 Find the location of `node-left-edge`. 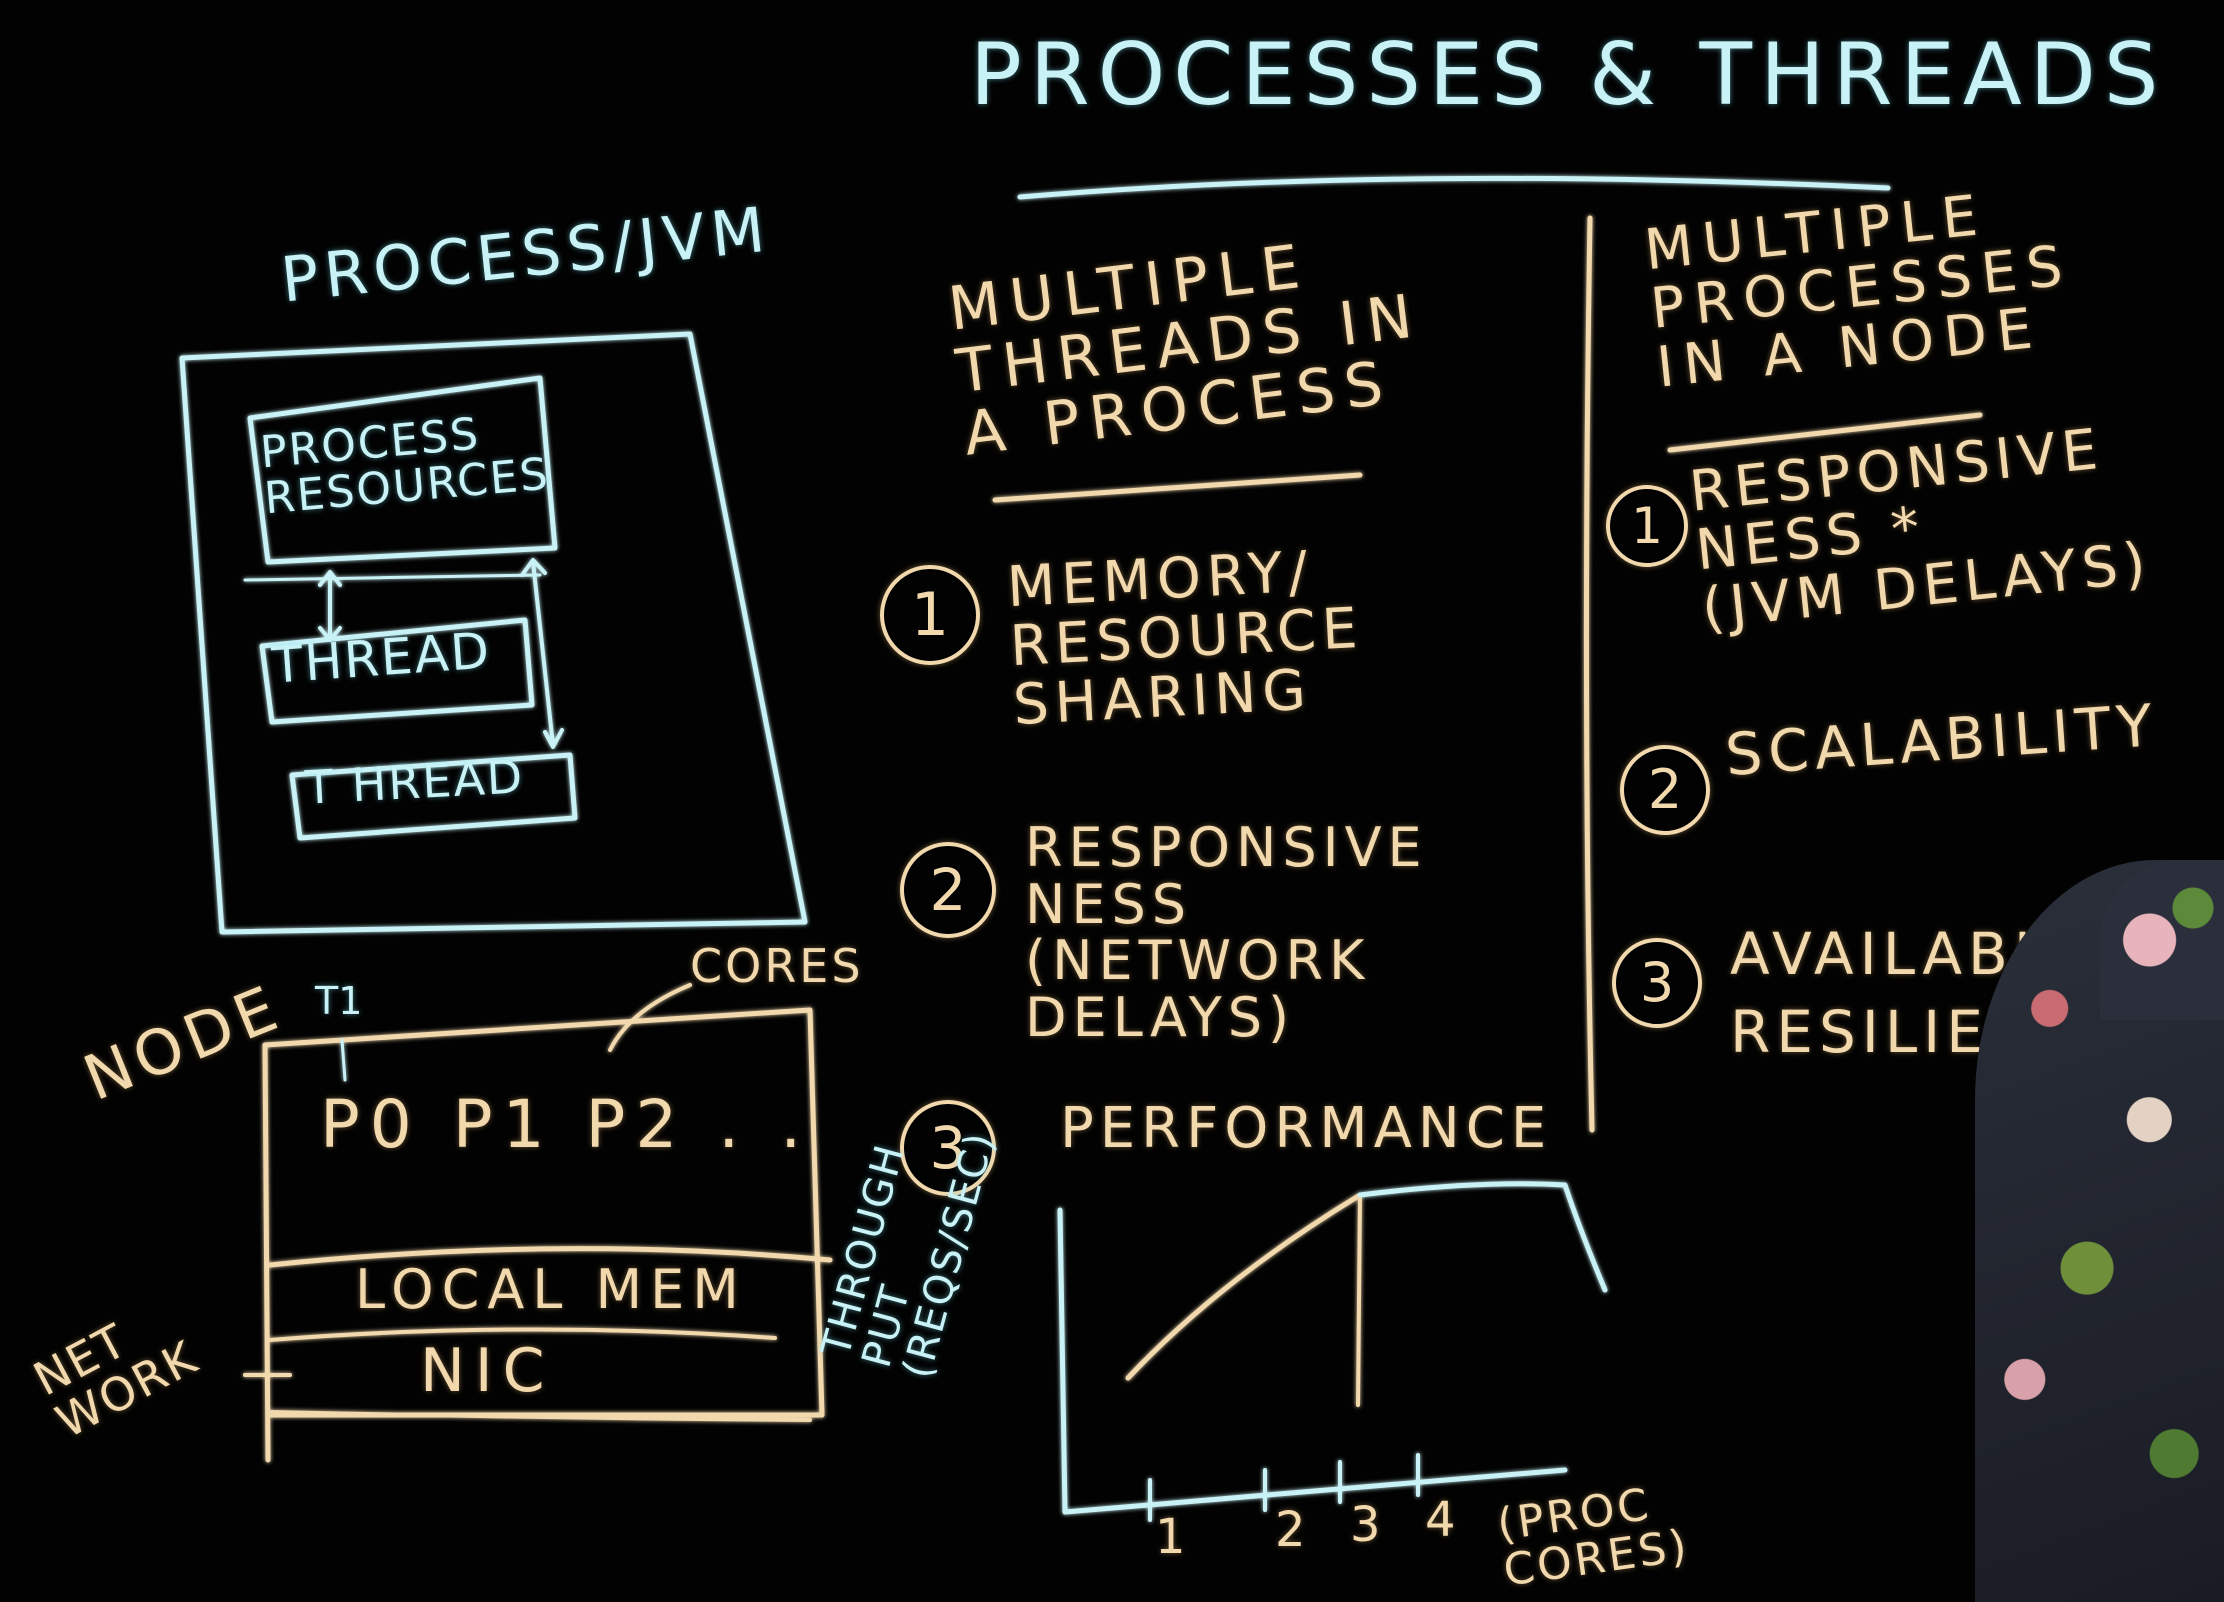

node-left-edge is located at coordinates (266, 1252).